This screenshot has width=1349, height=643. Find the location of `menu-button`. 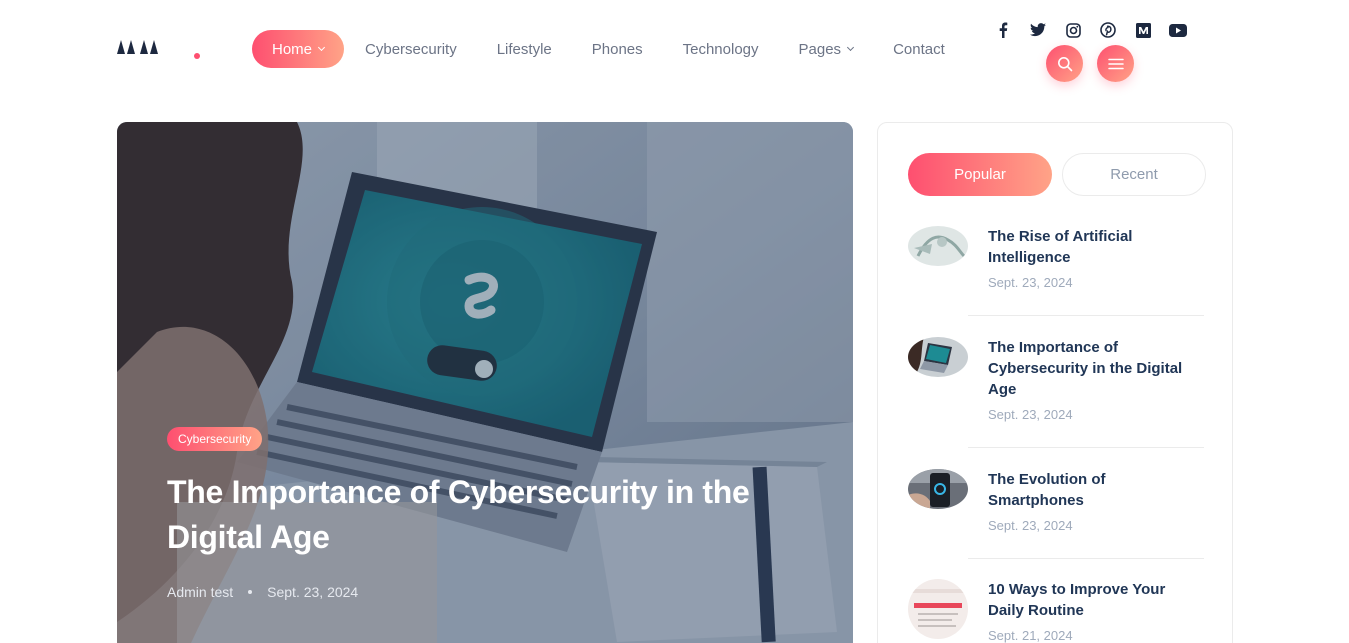

menu-button is located at coordinates (1115, 63).